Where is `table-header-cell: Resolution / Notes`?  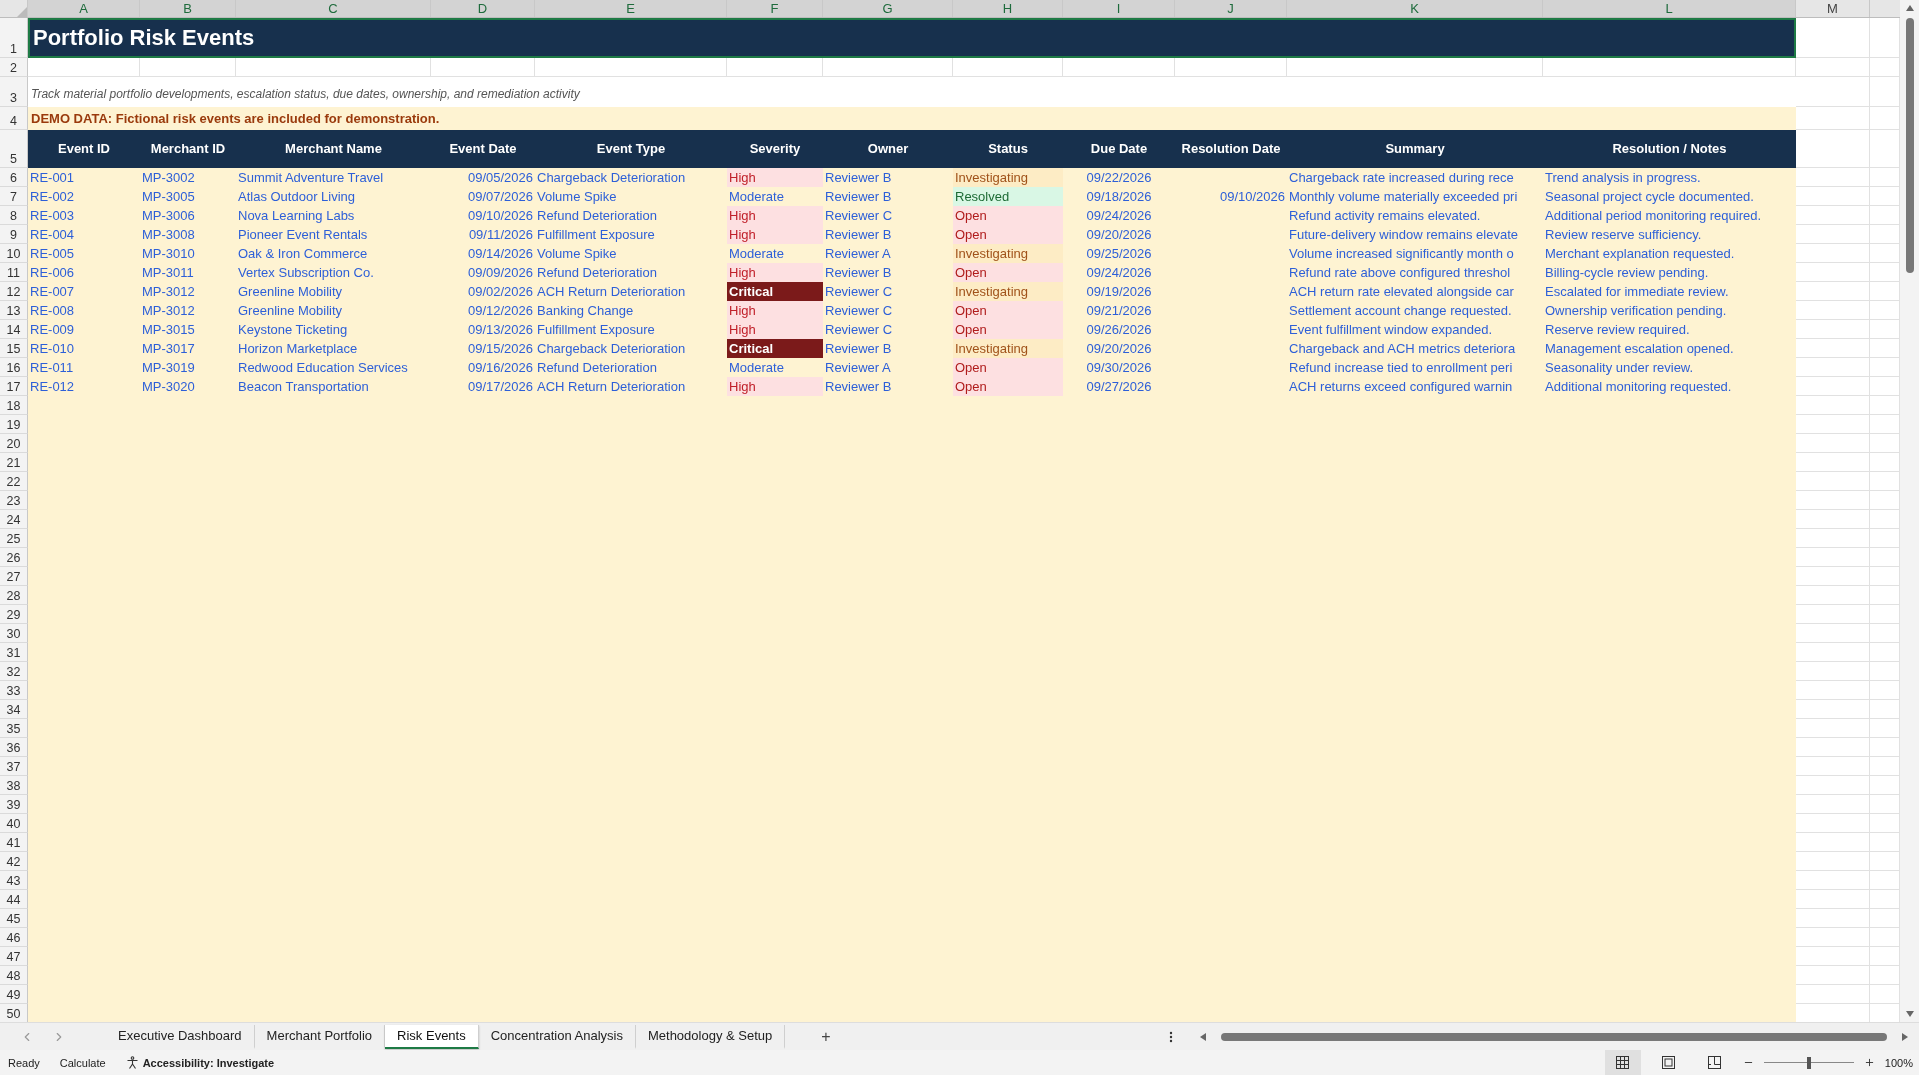
table-header-cell: Resolution / Notes is located at coordinates (1669, 149).